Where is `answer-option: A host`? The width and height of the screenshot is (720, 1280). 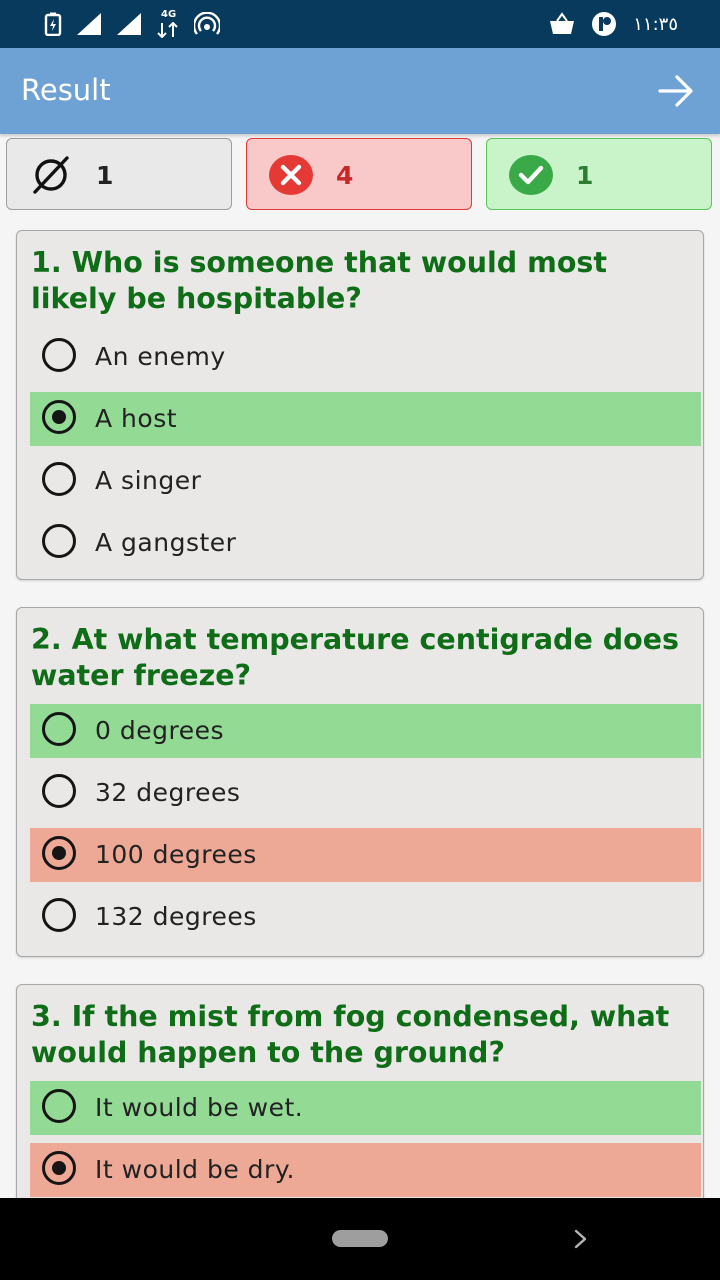
answer-option: A host is located at coordinates (365, 419).